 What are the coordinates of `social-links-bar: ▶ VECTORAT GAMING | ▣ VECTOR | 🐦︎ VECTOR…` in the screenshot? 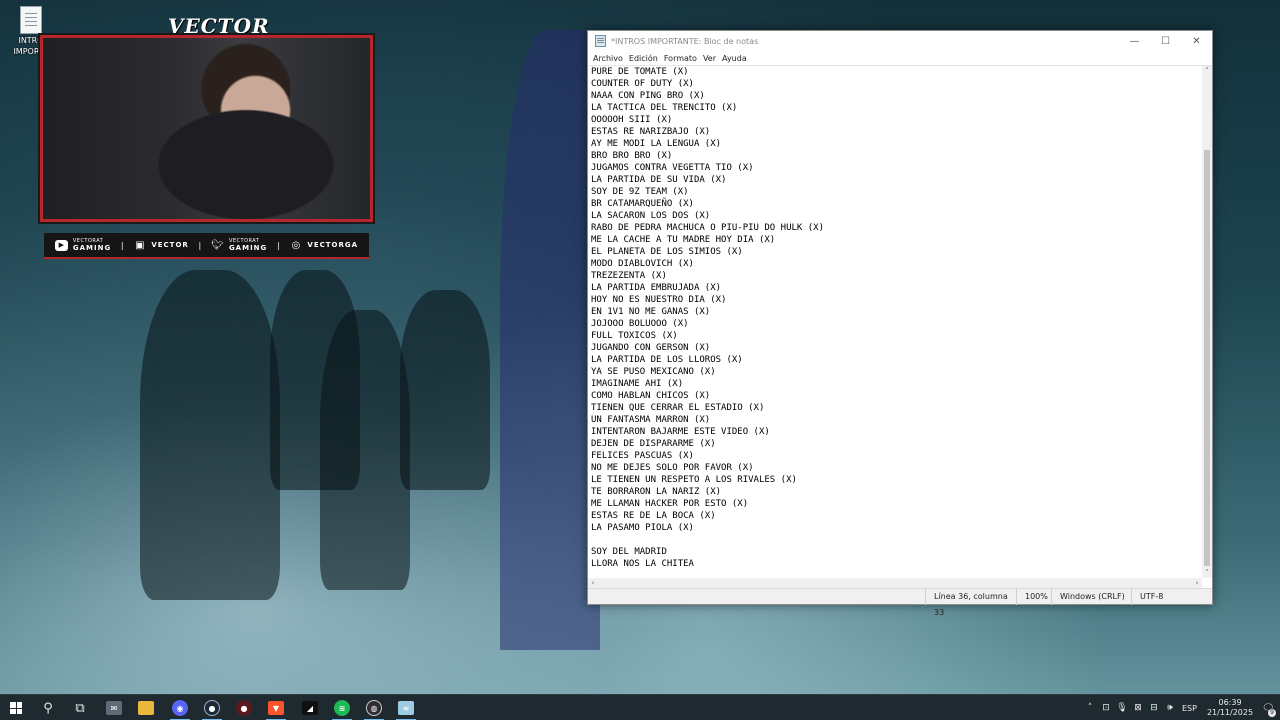 It's located at (206, 246).